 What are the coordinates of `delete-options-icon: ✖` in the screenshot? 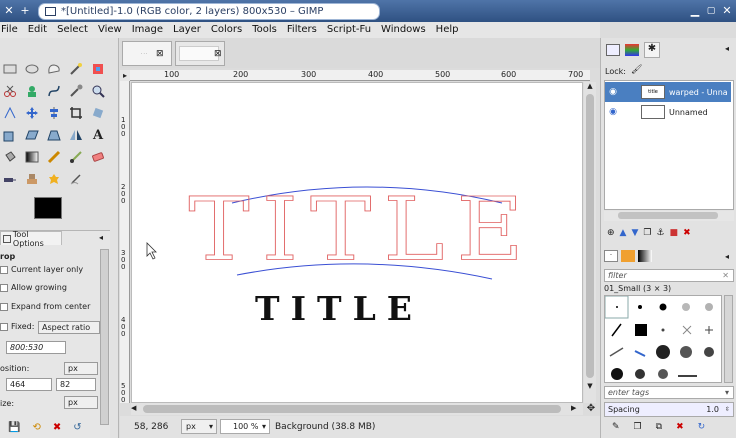 It's located at (57, 427).